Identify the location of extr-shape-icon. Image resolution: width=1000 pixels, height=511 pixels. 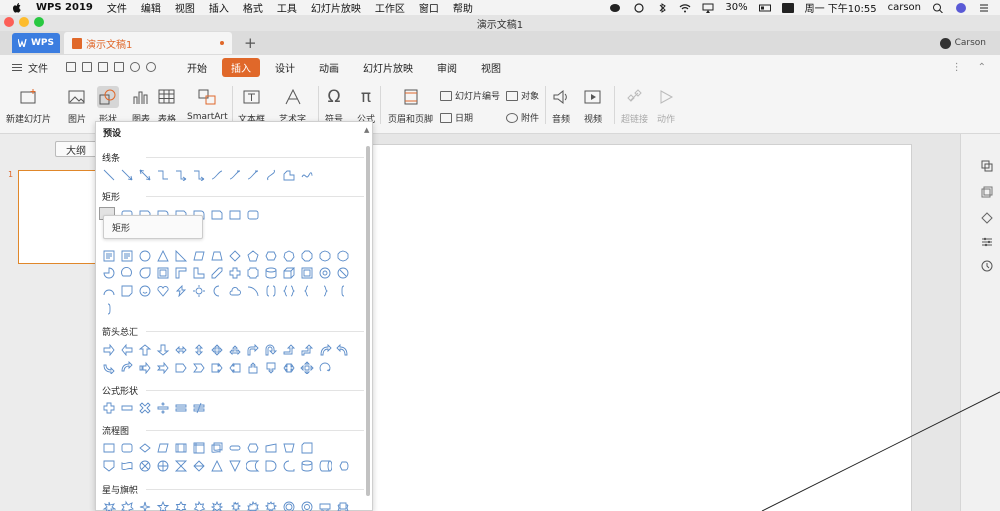
(217, 465).